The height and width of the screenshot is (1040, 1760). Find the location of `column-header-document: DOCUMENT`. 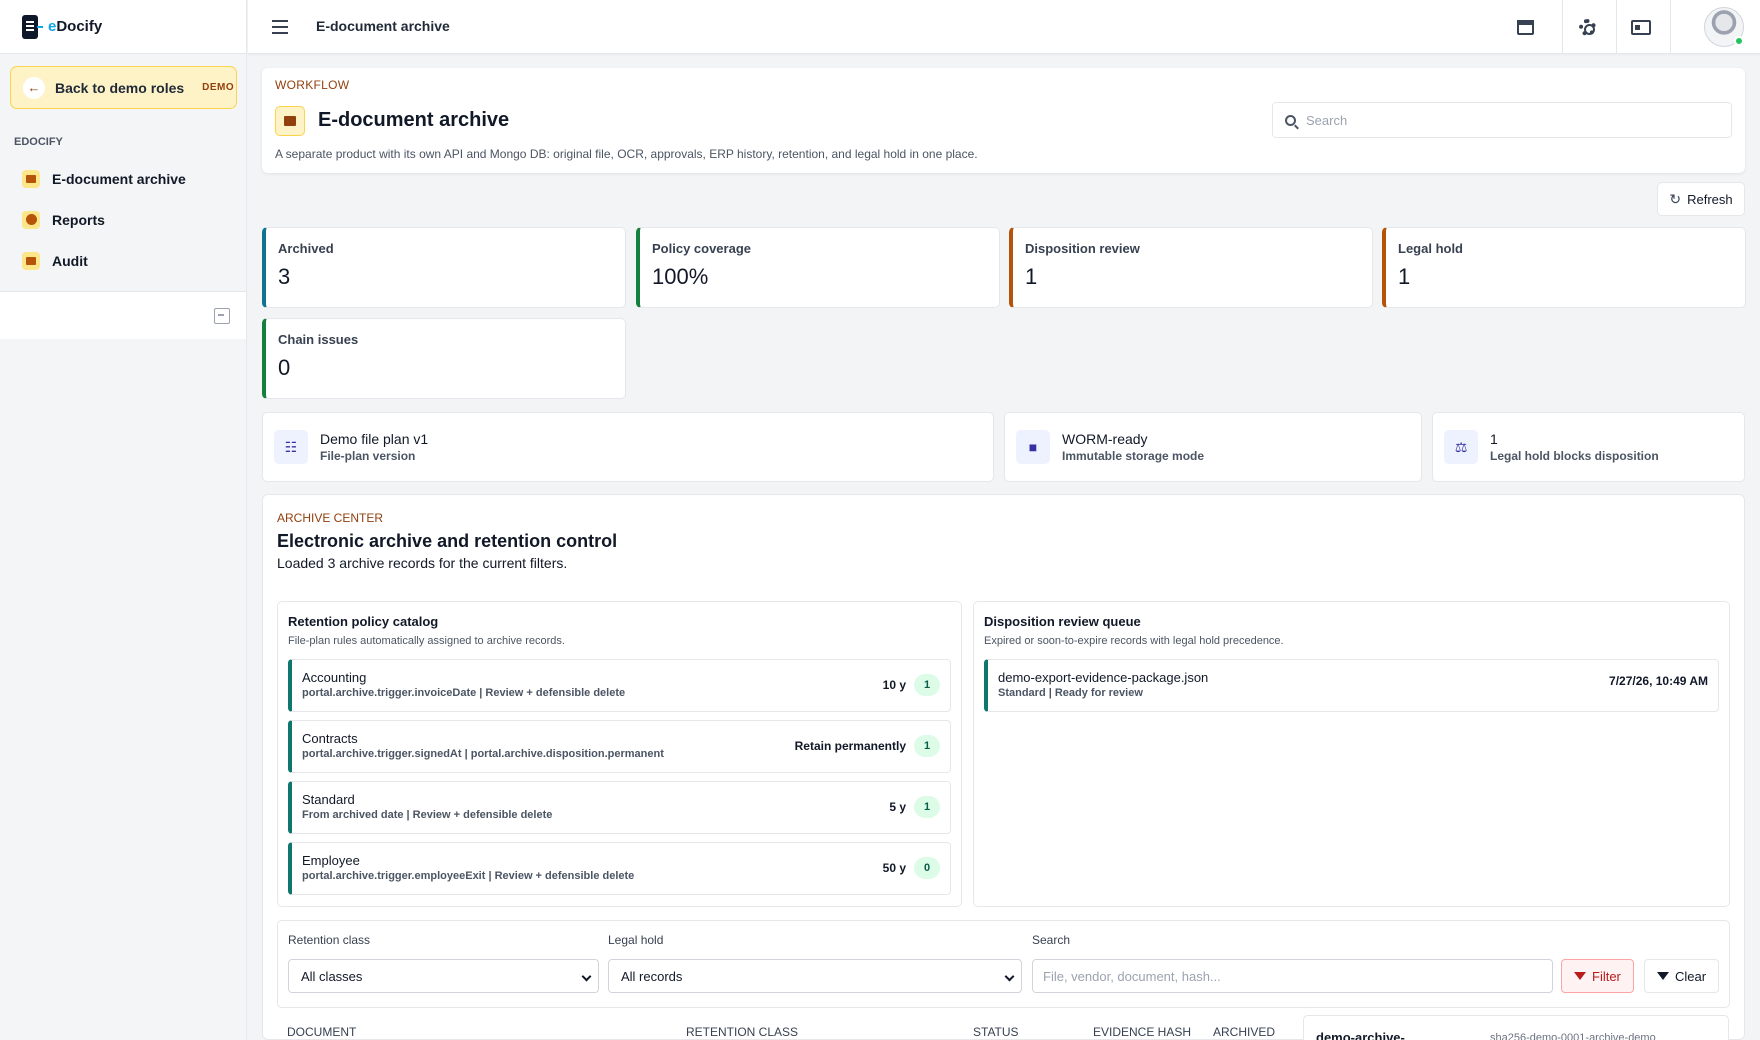

column-header-document: DOCUMENT is located at coordinates (321, 1032).